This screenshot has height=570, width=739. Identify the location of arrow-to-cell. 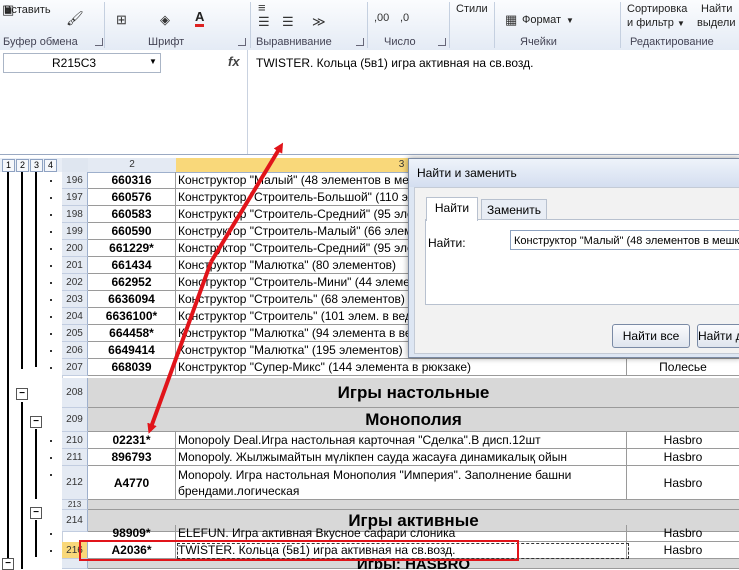
(180, 347).